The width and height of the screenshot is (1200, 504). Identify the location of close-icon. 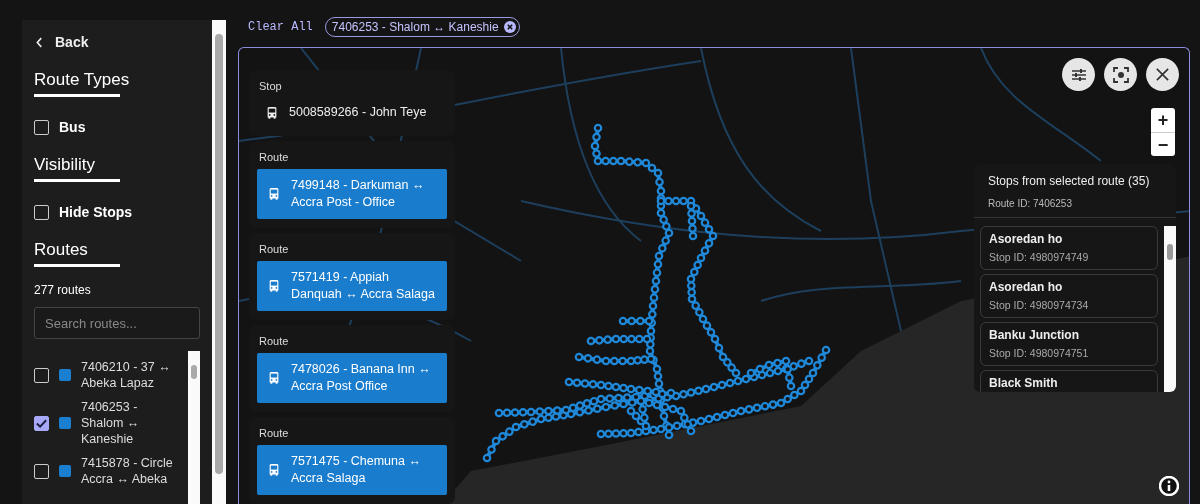
(1162, 74).